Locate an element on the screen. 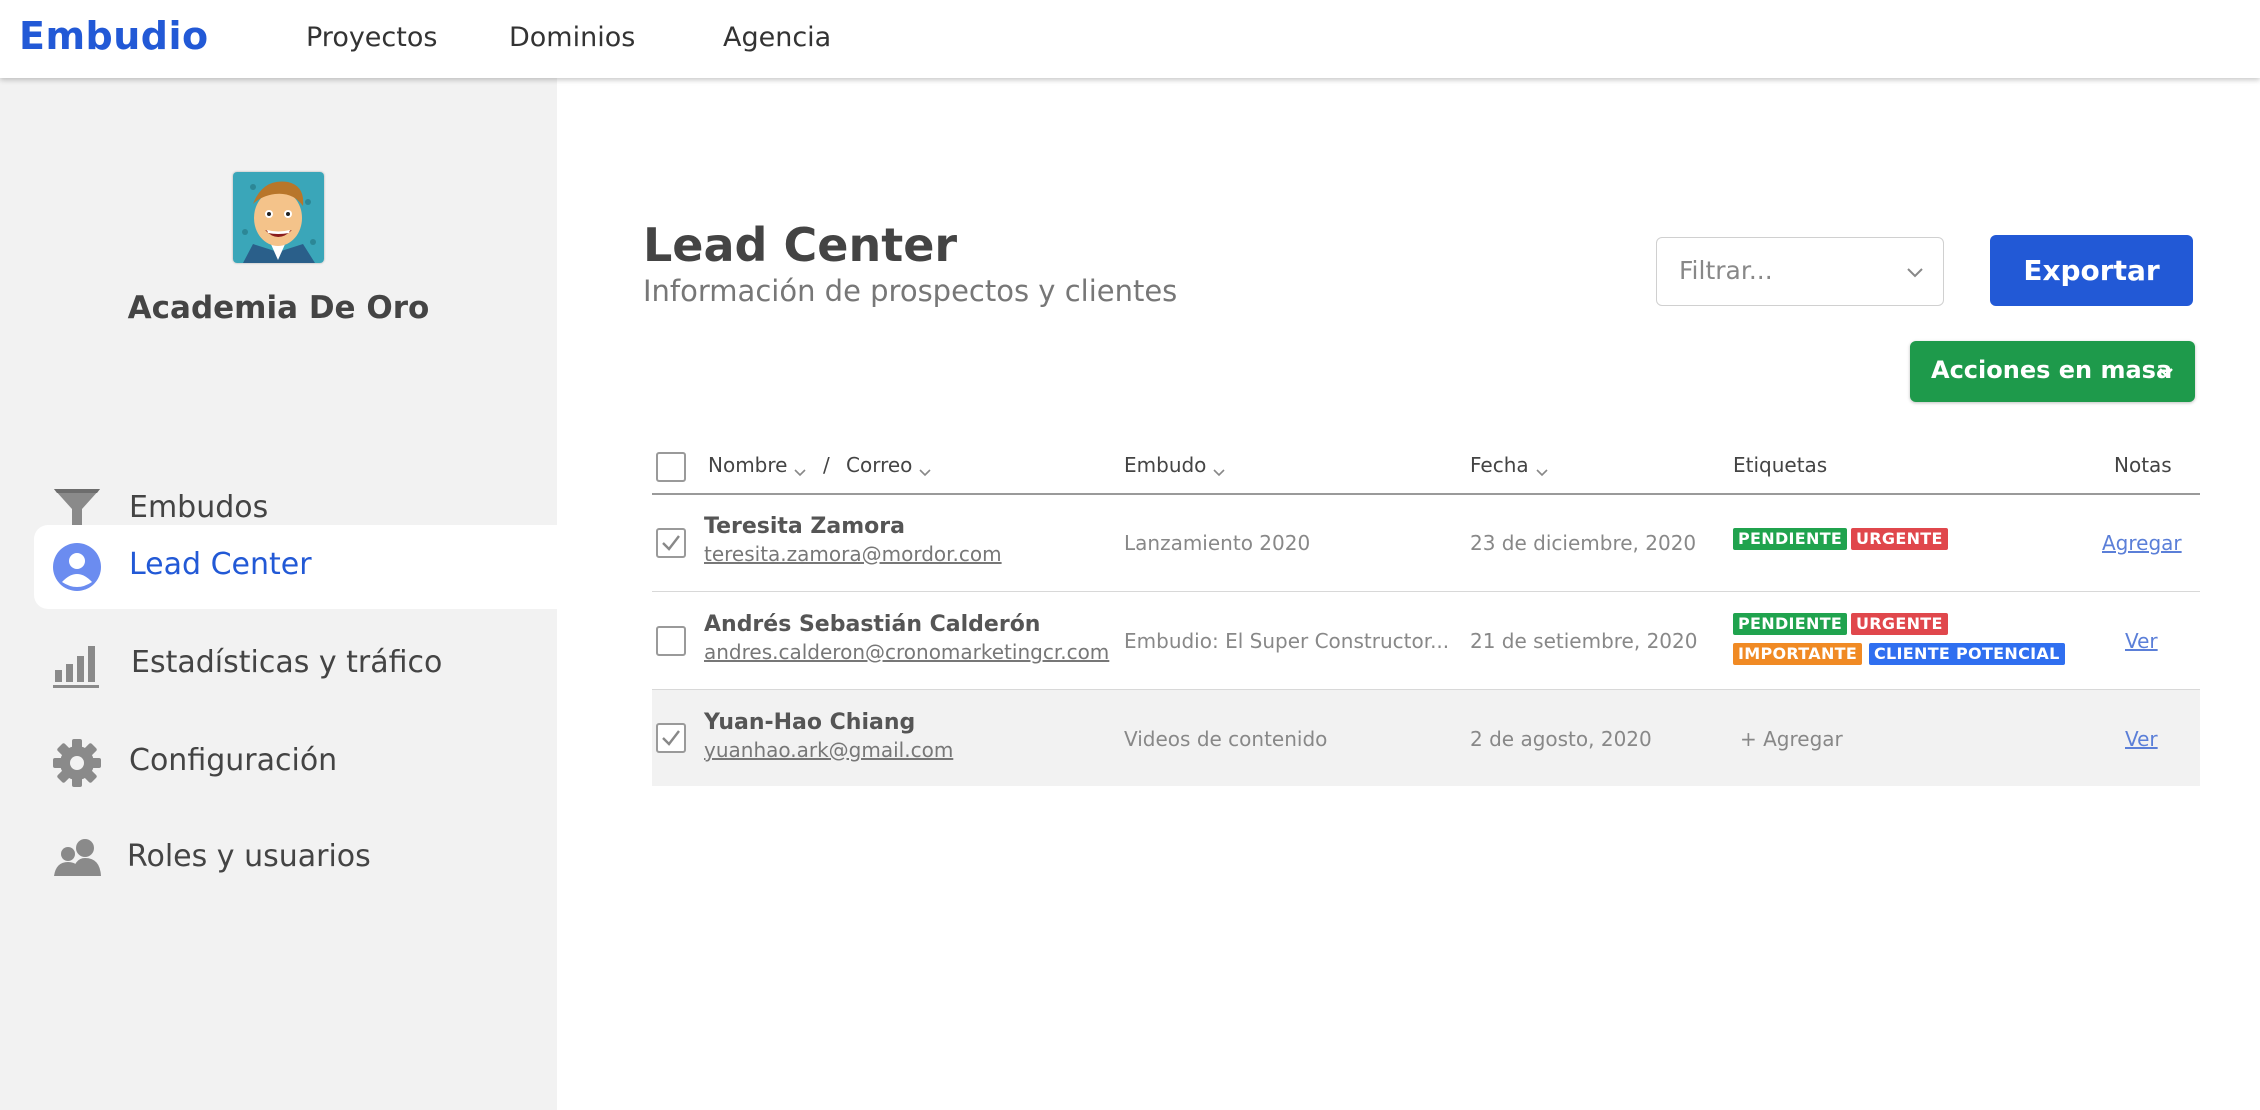 This screenshot has height=1110, width=2260. sidebar-item-lead-center: Lead Center is located at coordinates (295, 567).